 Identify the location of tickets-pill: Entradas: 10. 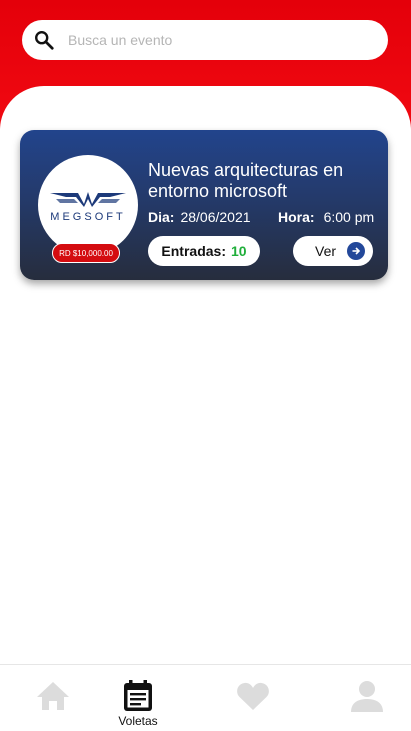
(204, 251).